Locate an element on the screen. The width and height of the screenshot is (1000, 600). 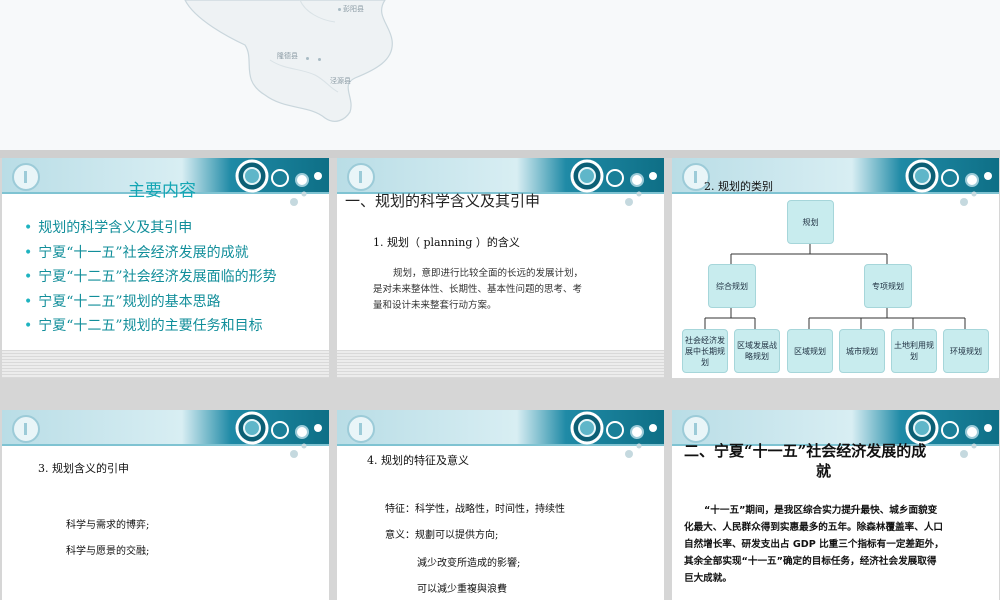
list-item: 宁夏“十一五”社会经济发展的成就 is located at coordinates (150, 253).